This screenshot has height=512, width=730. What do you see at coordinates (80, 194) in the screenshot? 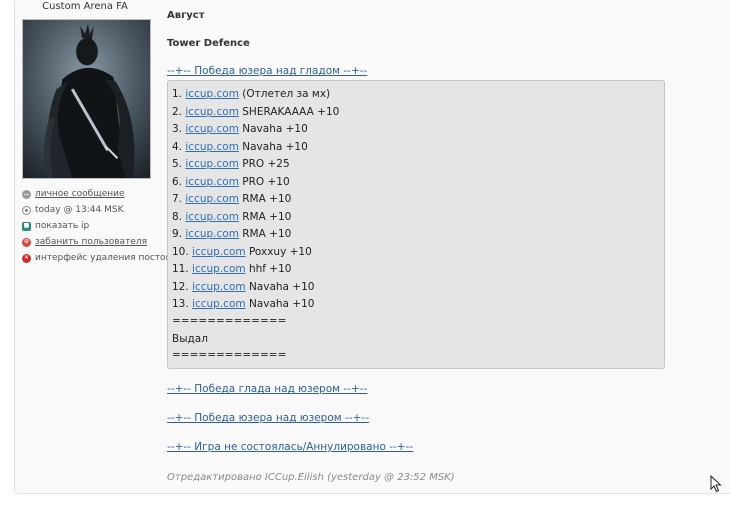
I see `send-message-label: личное сообщение` at bounding box center [80, 194].